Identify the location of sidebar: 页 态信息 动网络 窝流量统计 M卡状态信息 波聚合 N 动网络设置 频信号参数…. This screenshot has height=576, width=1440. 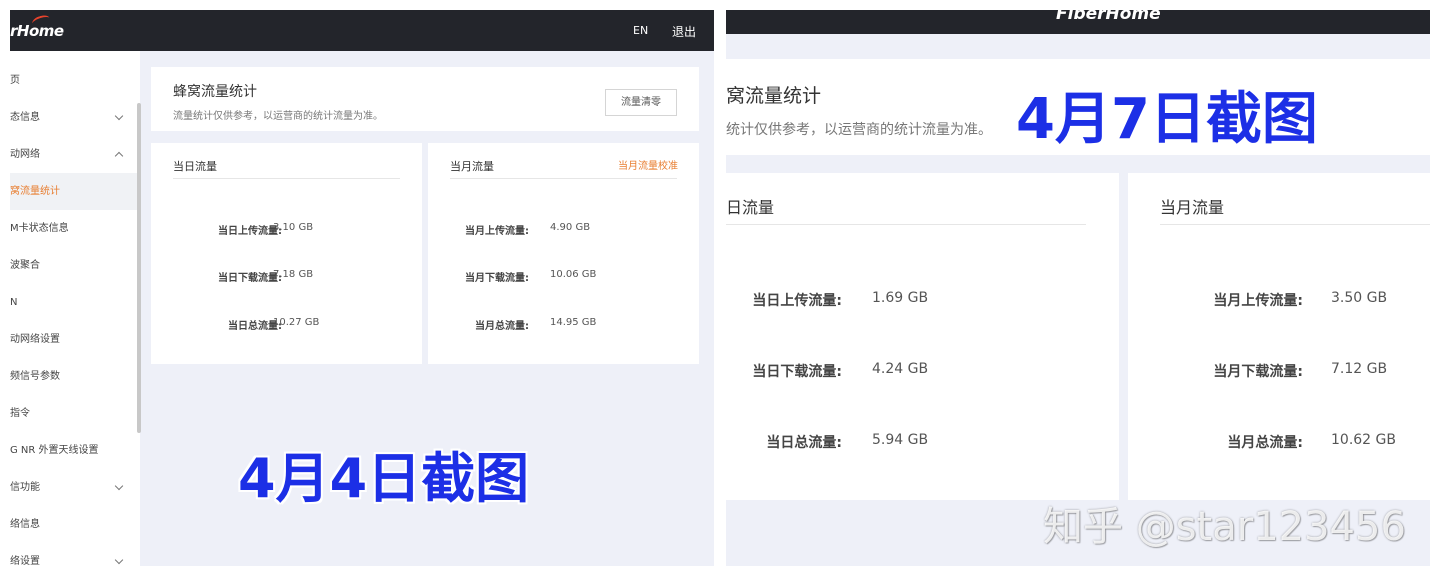
(75, 308).